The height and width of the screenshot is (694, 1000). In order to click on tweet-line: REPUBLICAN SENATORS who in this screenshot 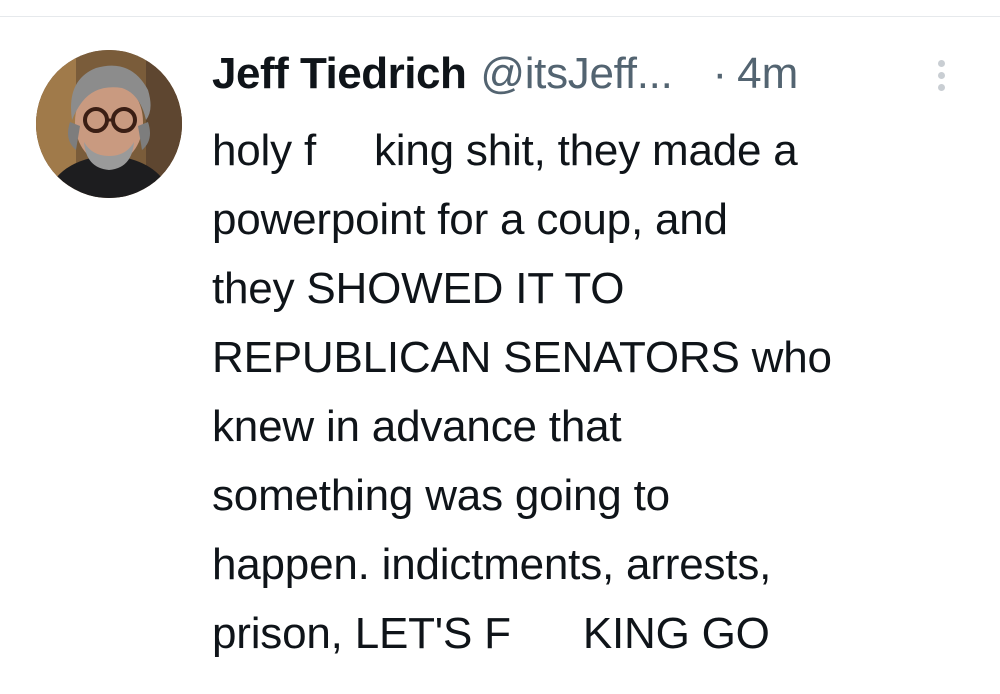, I will do `click(522, 357)`.